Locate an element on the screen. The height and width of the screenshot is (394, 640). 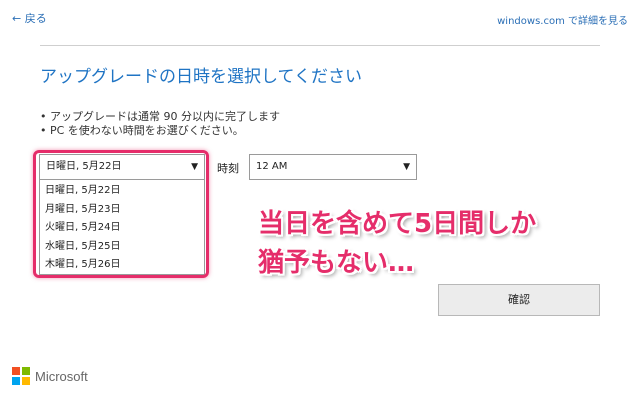
divider is located at coordinates (320, 45).